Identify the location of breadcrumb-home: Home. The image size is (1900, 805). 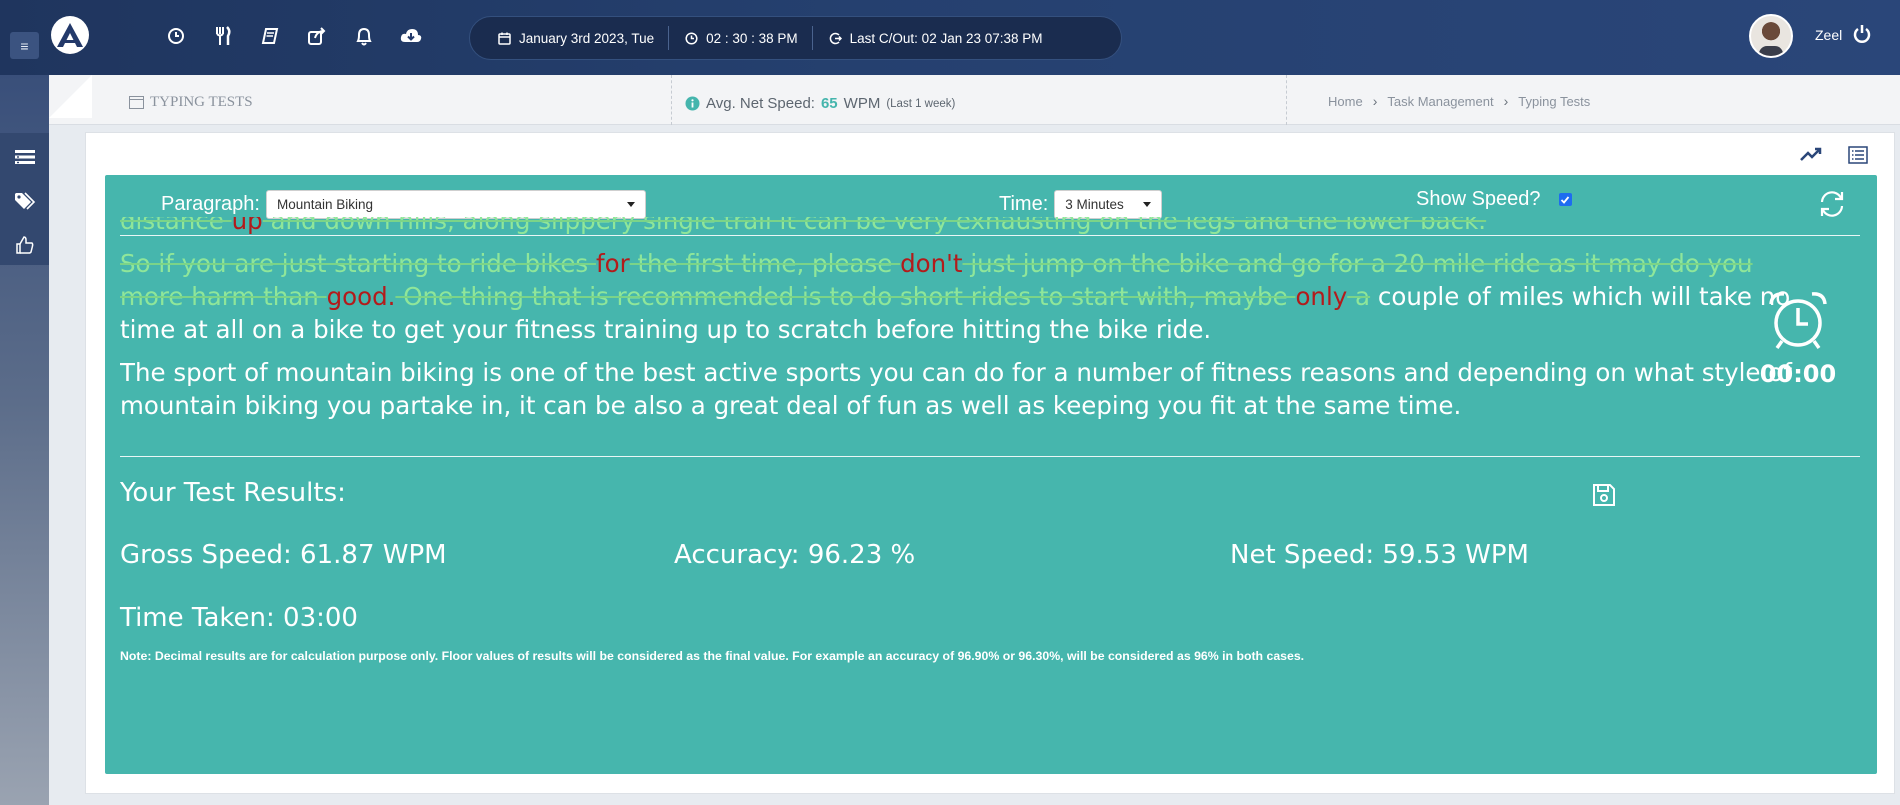
(1345, 101).